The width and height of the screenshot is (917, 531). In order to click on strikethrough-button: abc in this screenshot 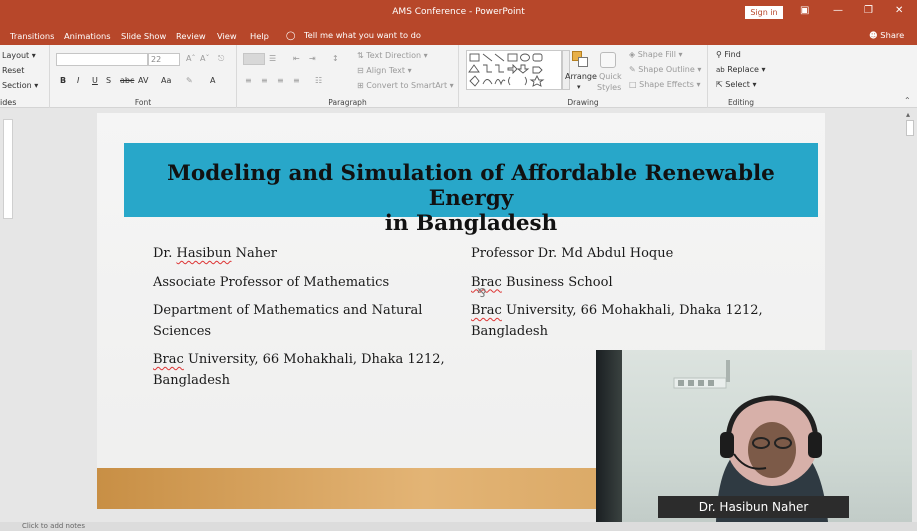, I will do `click(127, 80)`.